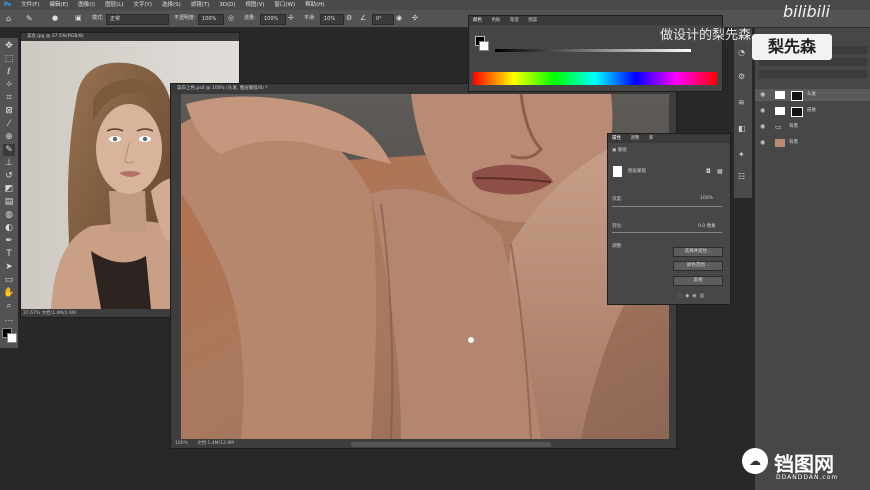 The height and width of the screenshot is (490, 870). I want to click on adjustments-icon: ⚙, so click(741, 76).